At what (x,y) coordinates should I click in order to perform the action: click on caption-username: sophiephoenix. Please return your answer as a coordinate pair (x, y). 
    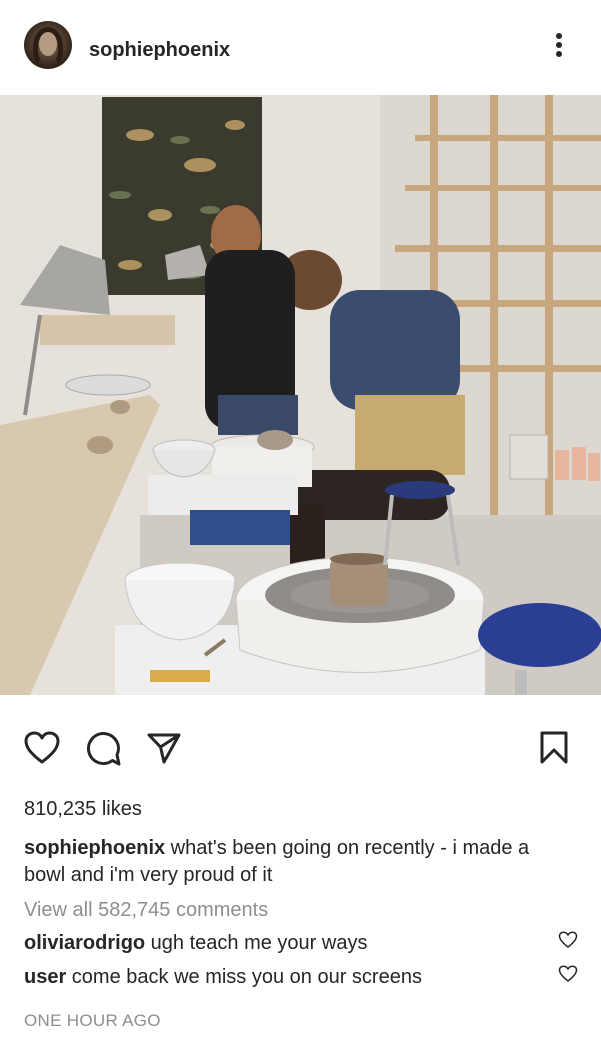
    Looking at the image, I should click on (94, 848).